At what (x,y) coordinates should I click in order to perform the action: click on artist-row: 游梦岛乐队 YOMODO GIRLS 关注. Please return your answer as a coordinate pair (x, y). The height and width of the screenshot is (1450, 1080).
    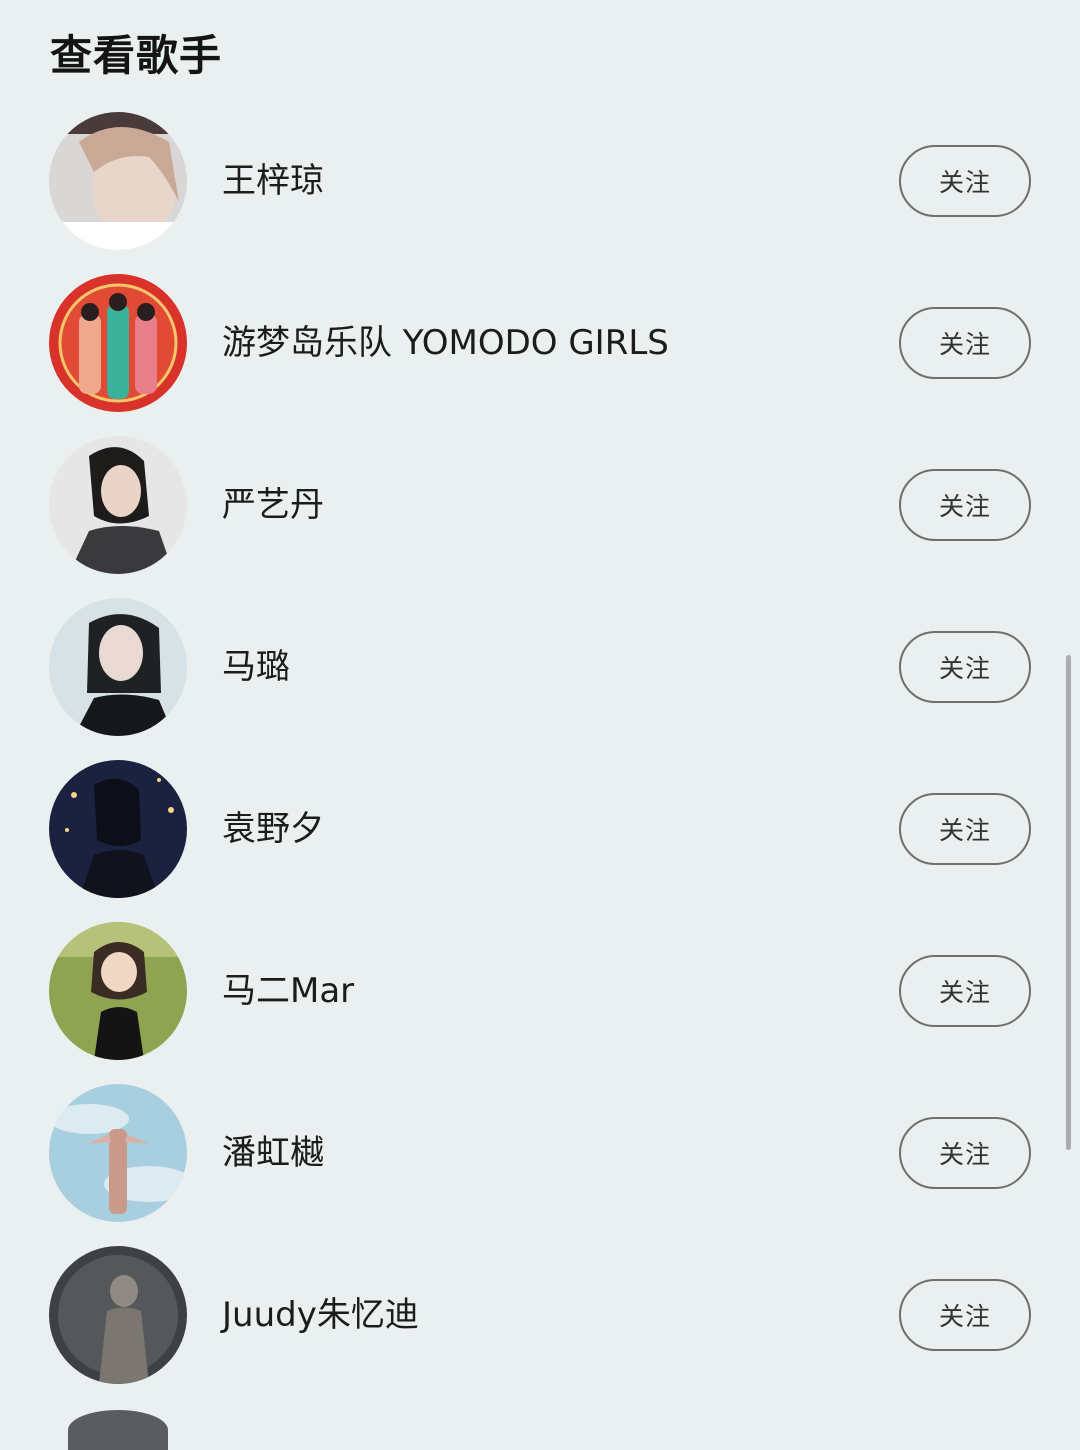
    Looking at the image, I should click on (540, 343).